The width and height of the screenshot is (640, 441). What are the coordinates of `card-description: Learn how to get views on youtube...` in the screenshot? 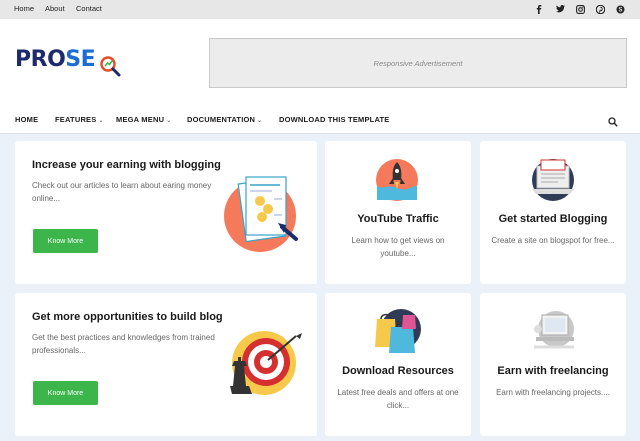 It's located at (398, 247).